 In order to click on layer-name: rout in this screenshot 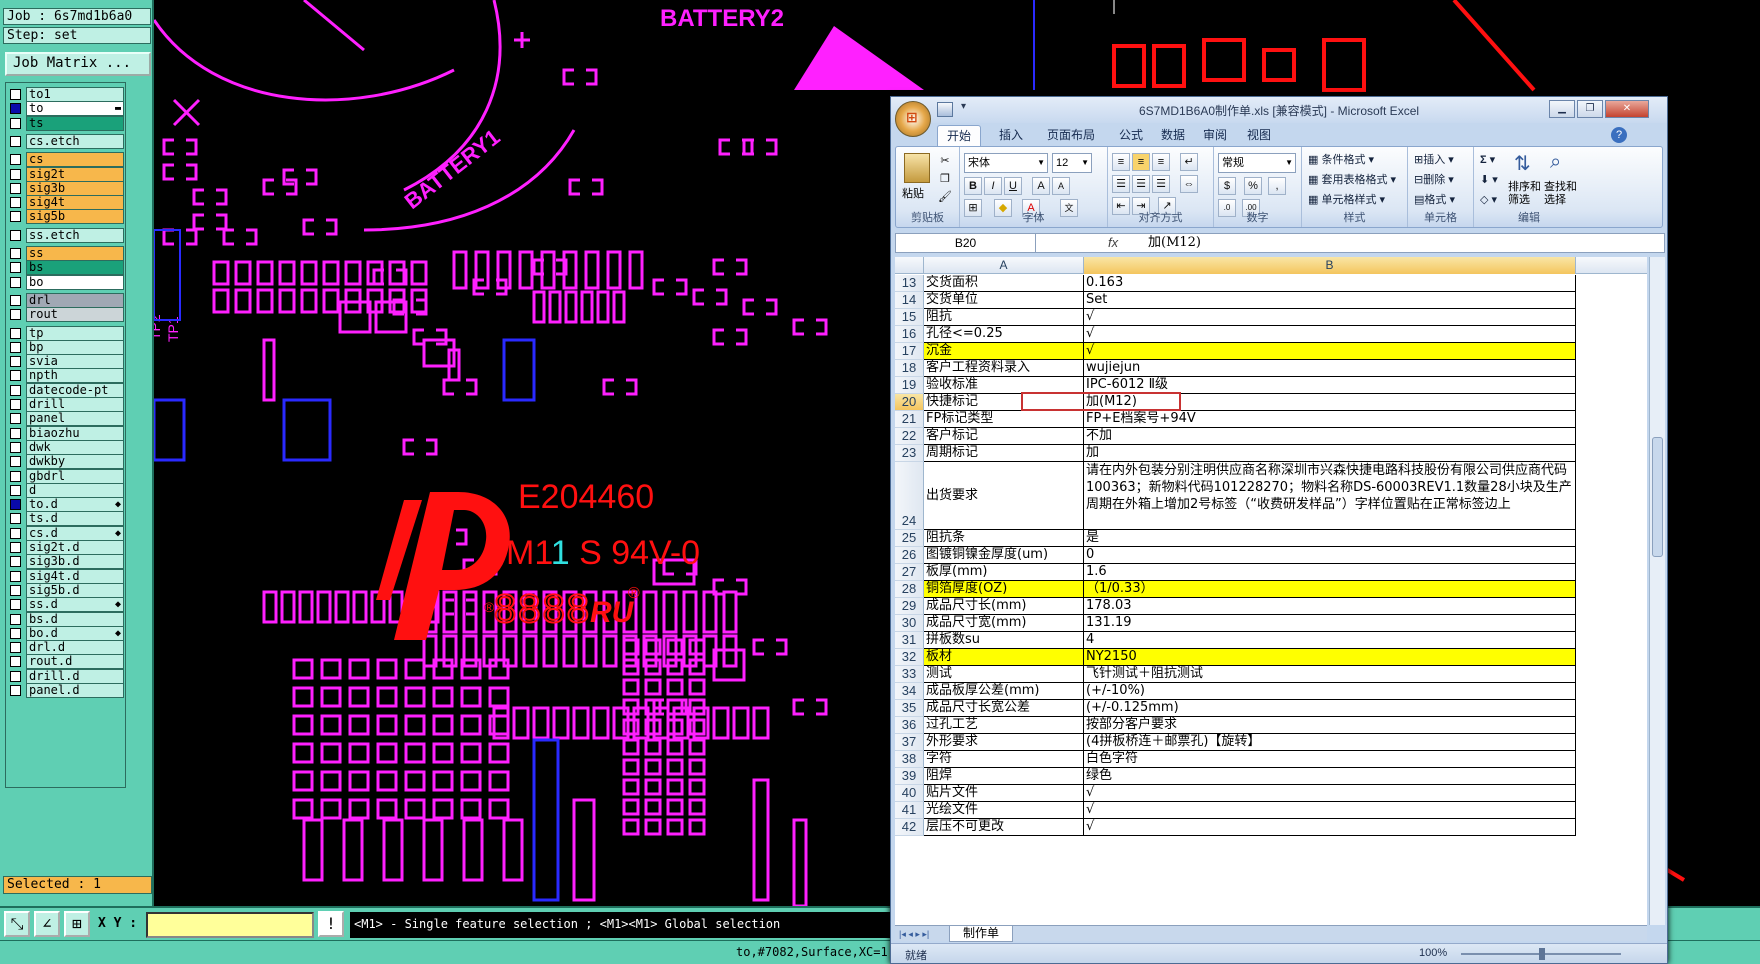, I will do `click(75, 315)`.